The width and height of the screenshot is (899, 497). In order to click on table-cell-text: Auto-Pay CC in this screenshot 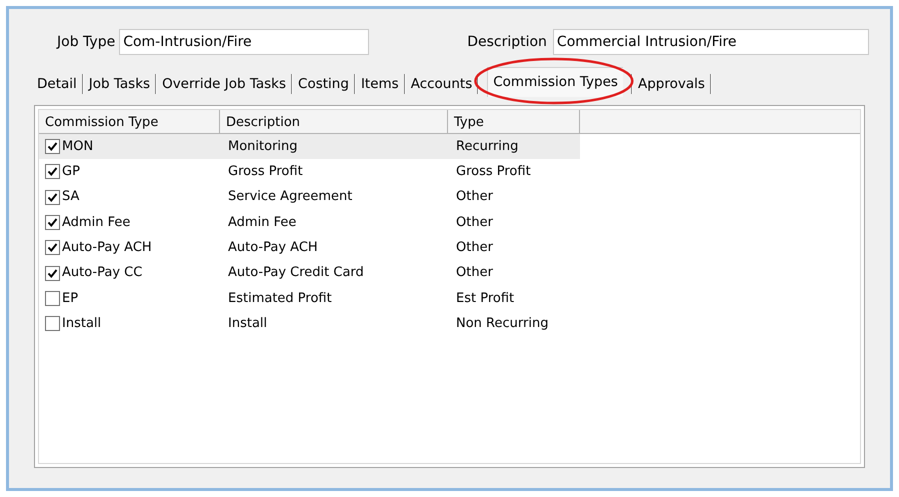, I will do `click(102, 273)`.